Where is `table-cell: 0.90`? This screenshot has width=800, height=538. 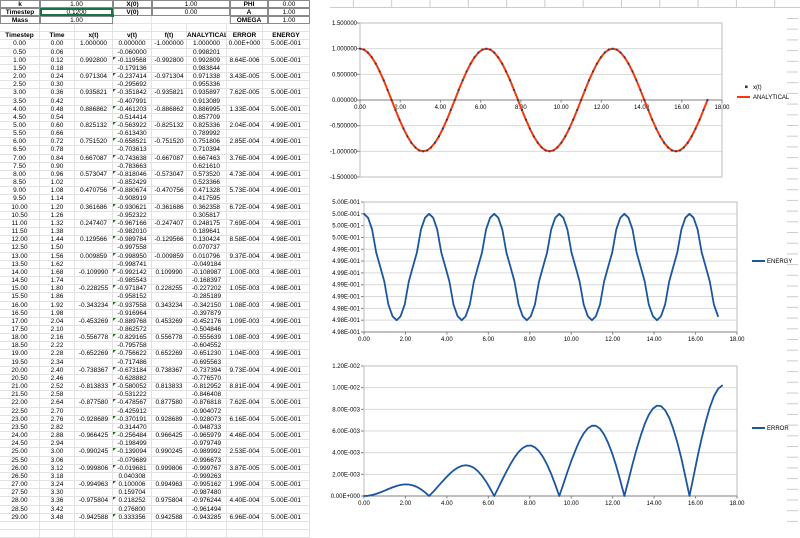 table-cell: 0.90 is located at coordinates (57, 166).